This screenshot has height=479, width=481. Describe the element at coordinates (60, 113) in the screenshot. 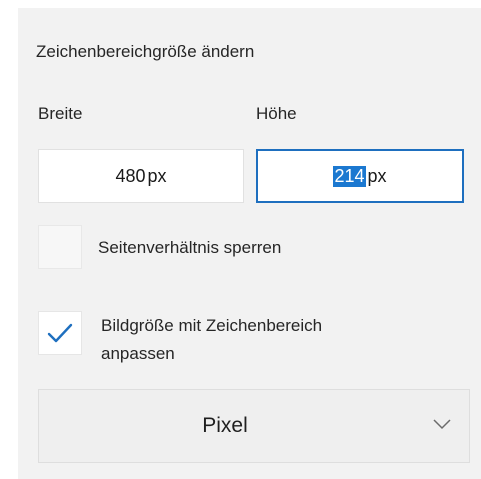

I see `width-label: Breite` at that location.